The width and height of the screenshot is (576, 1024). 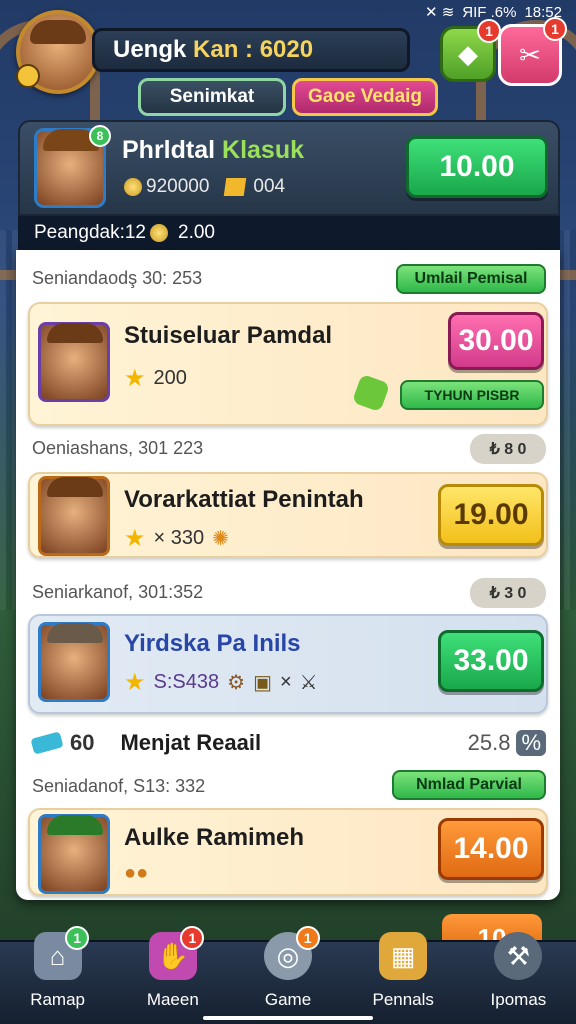 What do you see at coordinates (491, 515) in the screenshot?
I see `card-price-button: 19.00` at bounding box center [491, 515].